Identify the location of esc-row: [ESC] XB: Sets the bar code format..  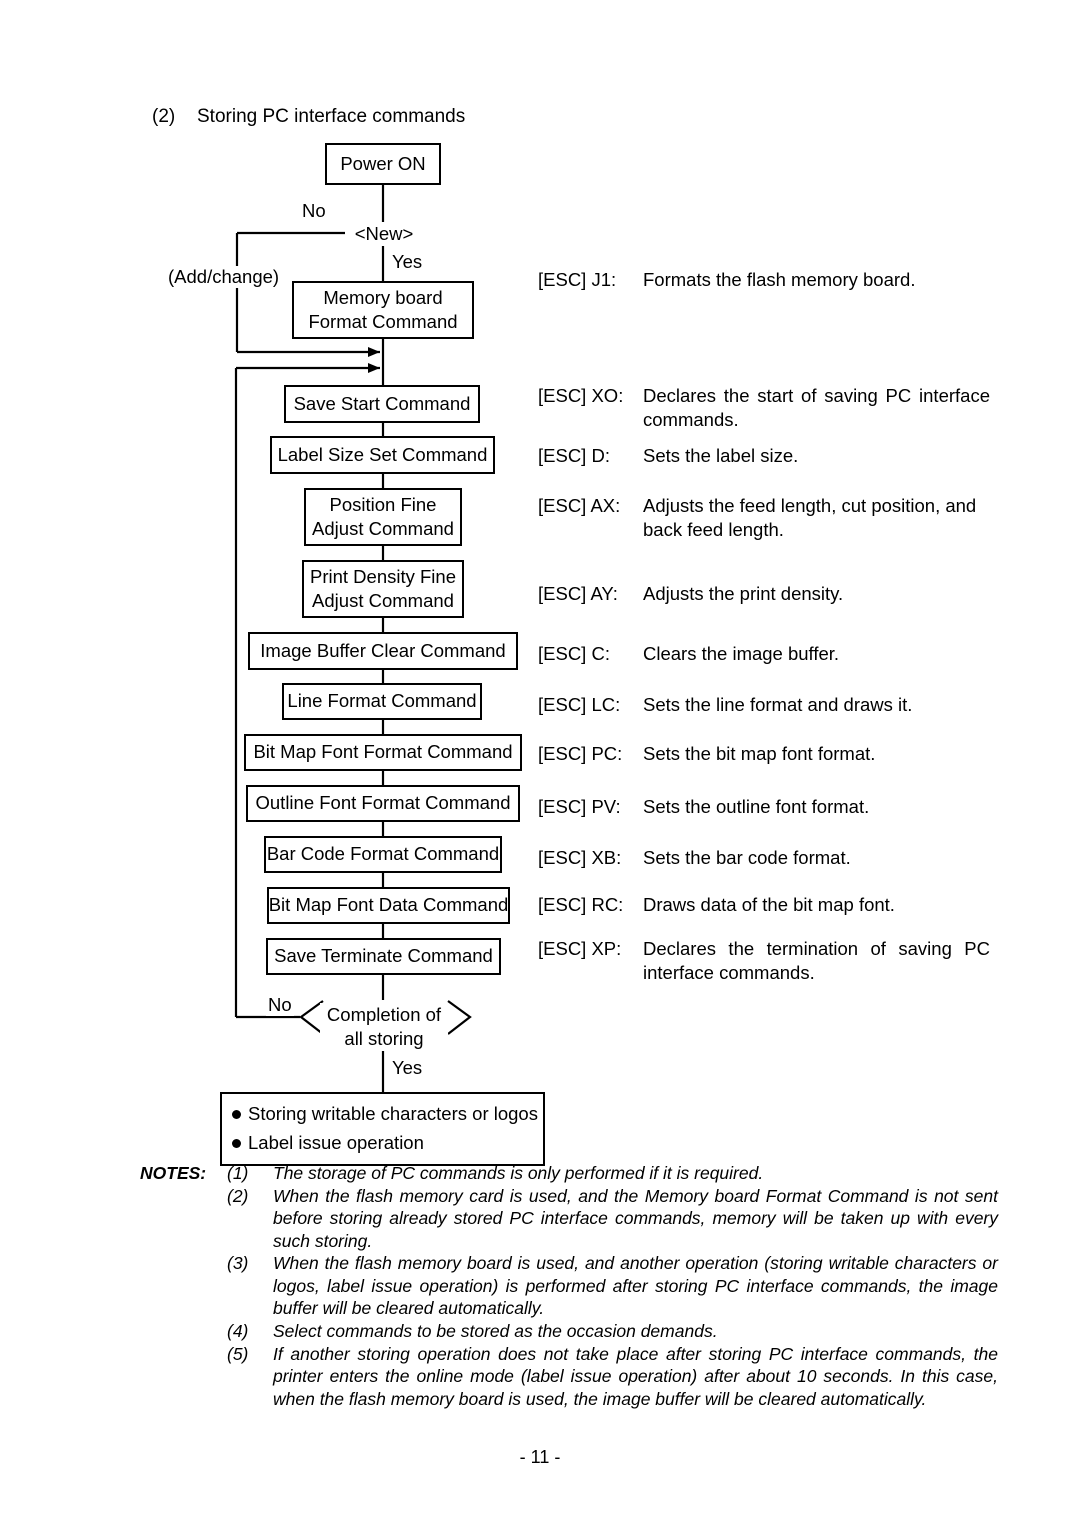
(764, 858).